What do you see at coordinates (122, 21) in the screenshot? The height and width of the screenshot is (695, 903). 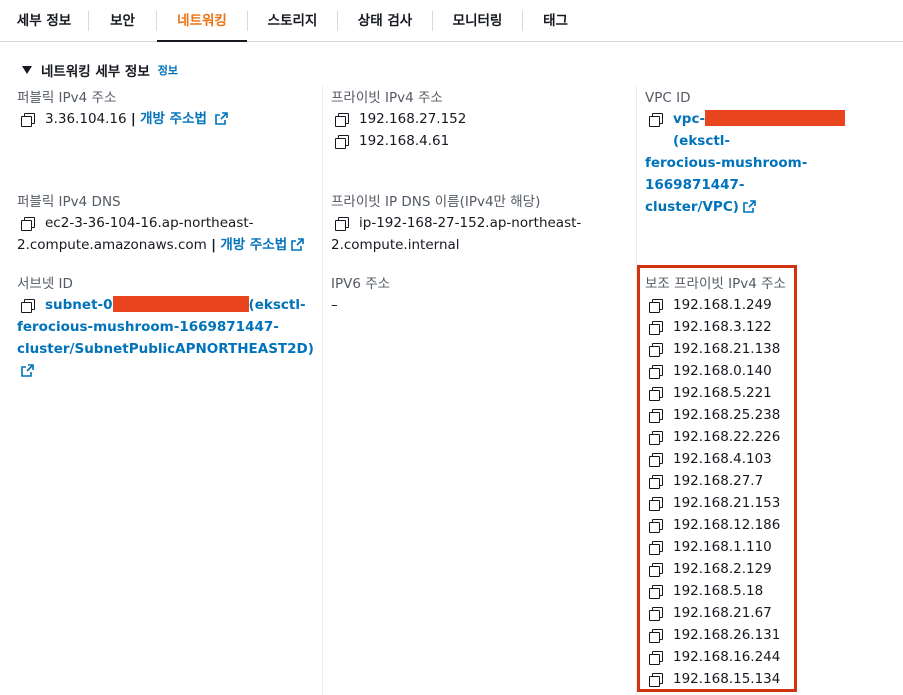 I see `tab-security: 보안` at bounding box center [122, 21].